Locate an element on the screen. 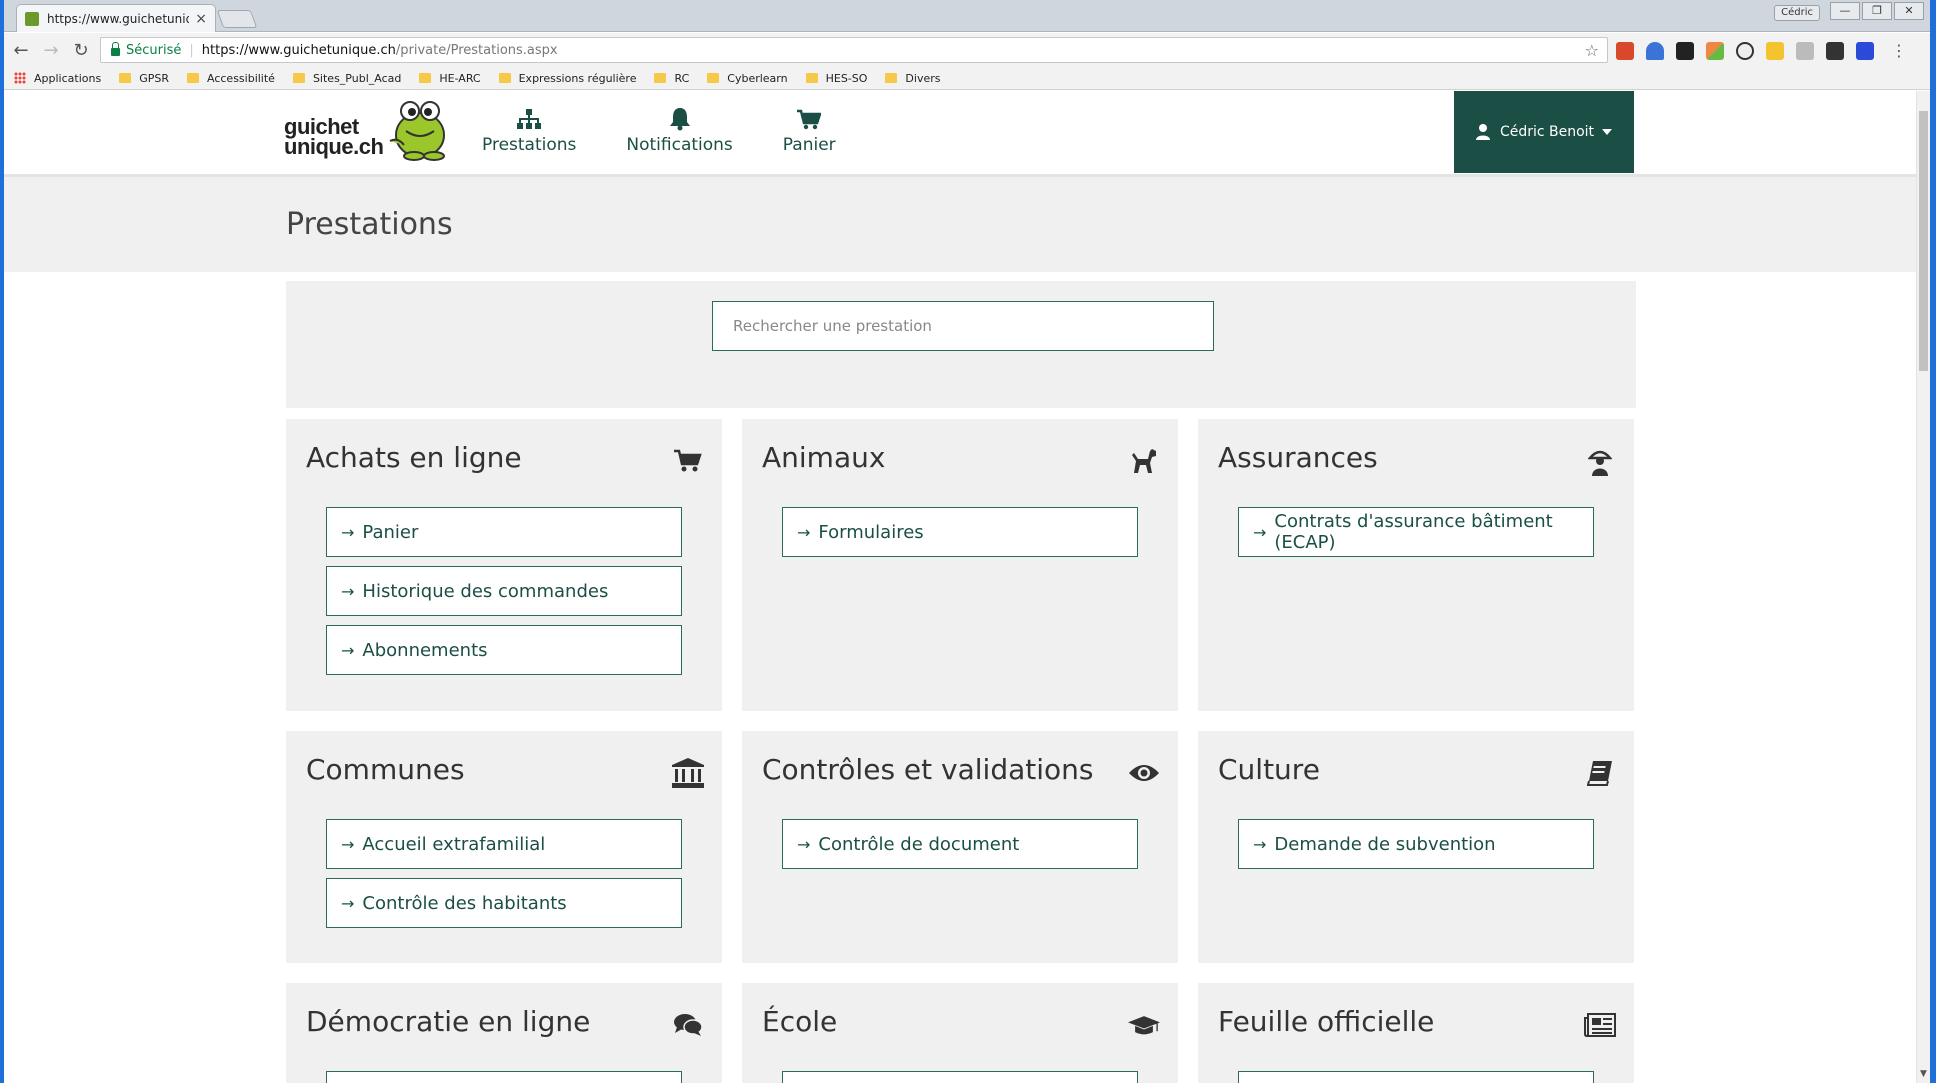 The image size is (1936, 1083). bookmark-folder: Expressions régulière is located at coordinates (567, 78).